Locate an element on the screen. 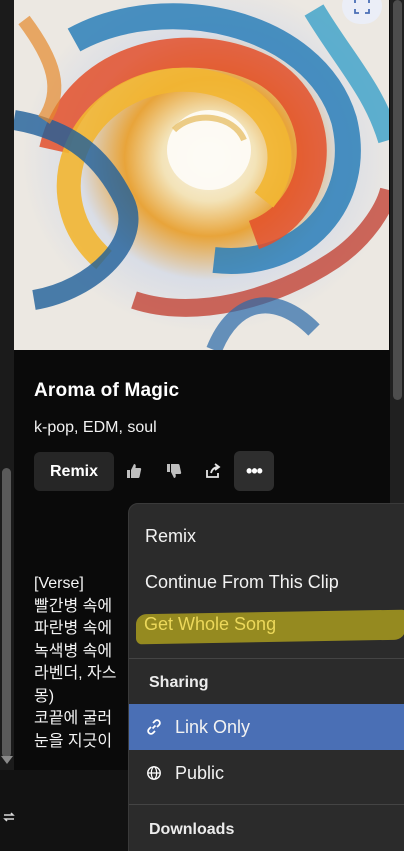 The image size is (404, 851). menu-item-remix: Remix is located at coordinates (266, 536).